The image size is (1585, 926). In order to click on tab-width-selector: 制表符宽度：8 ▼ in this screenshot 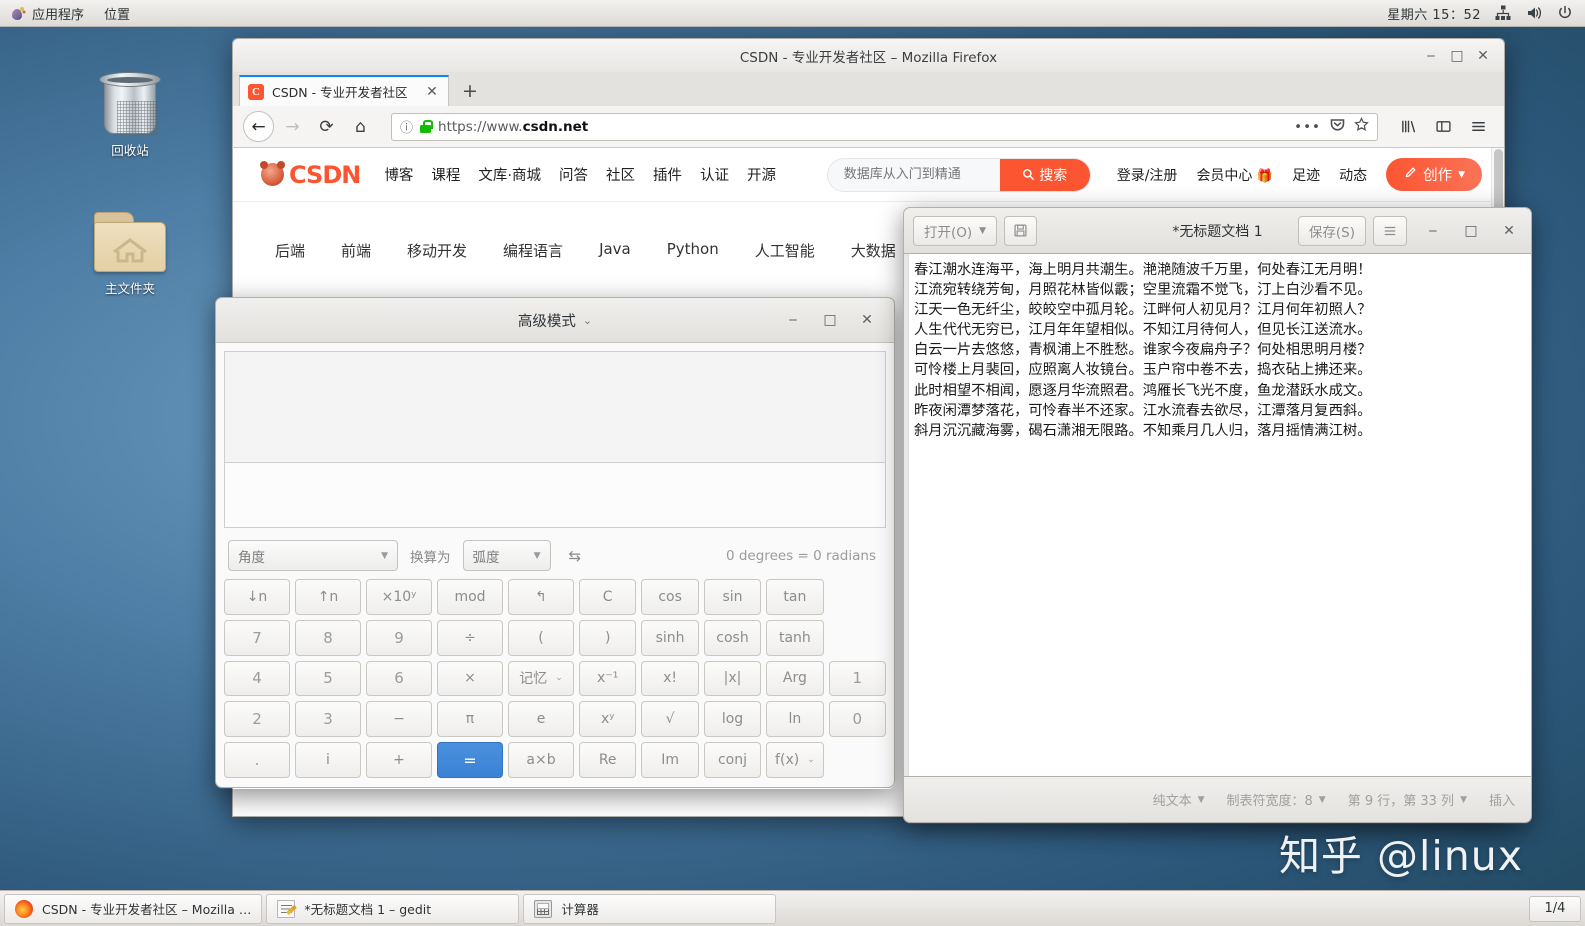, I will do `click(1276, 799)`.